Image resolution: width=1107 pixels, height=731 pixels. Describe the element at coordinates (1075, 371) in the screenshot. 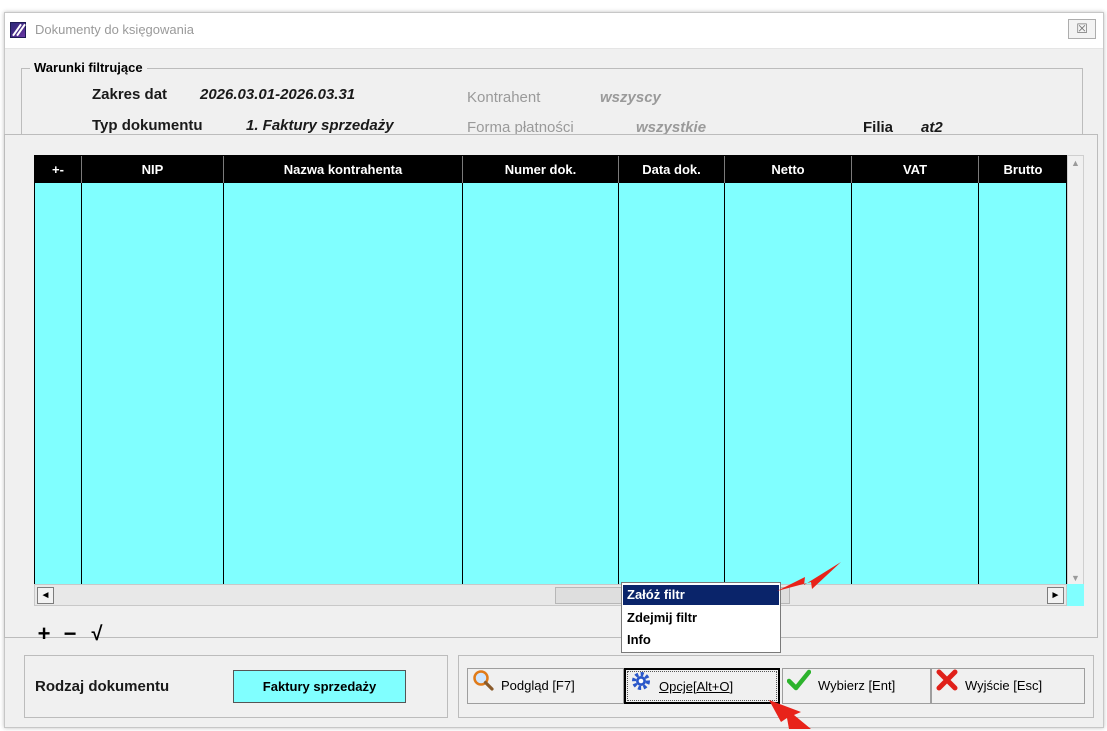

I see `vertical-scrollbar: ▲ ▼` at that location.